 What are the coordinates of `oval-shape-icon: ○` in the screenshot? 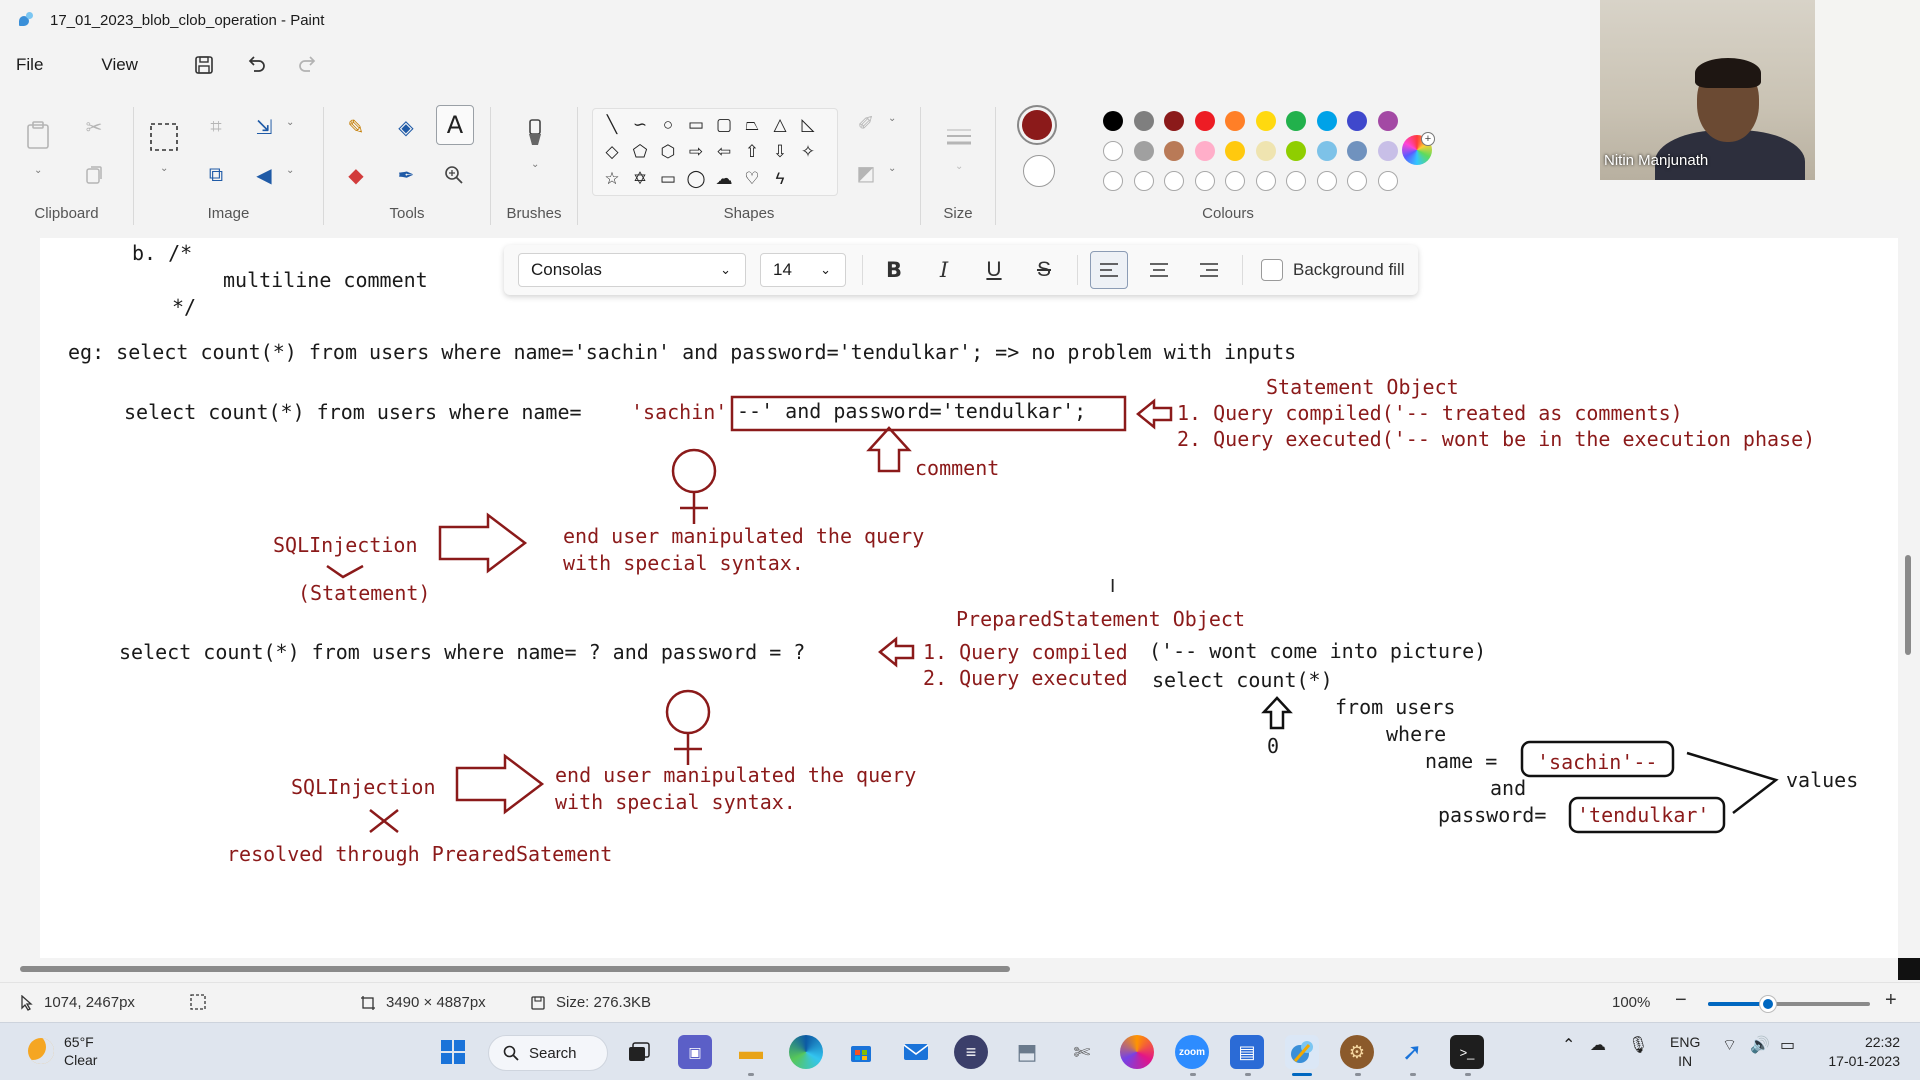 It's located at (668, 125).